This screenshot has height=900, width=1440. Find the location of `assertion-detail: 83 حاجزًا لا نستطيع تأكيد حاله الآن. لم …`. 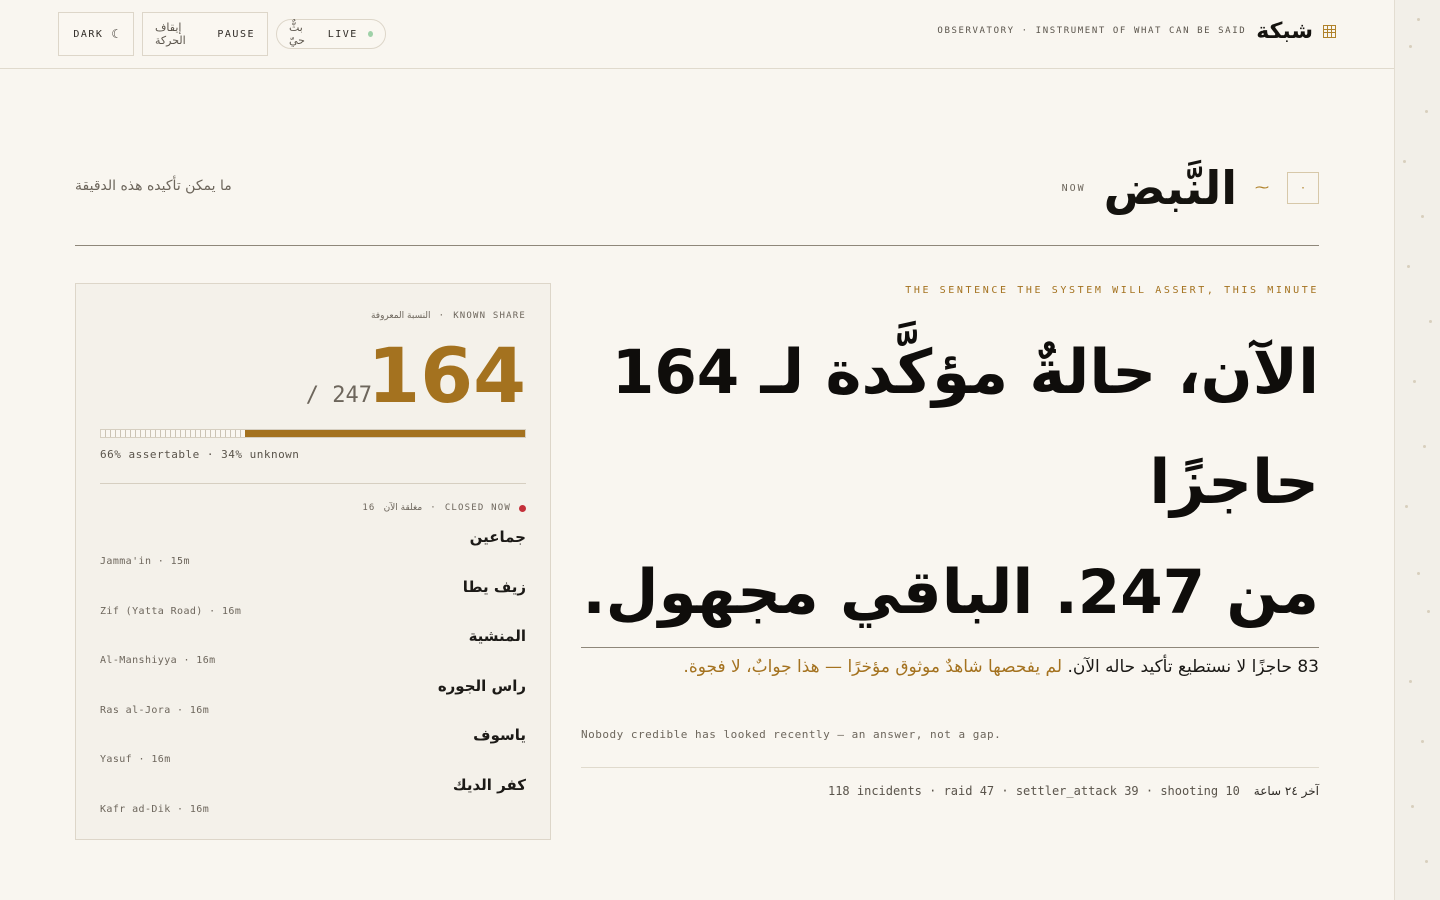

assertion-detail: 83 حاجزًا لا نستطيع تأكيد حاله الآن. لم … is located at coordinates (950, 667).